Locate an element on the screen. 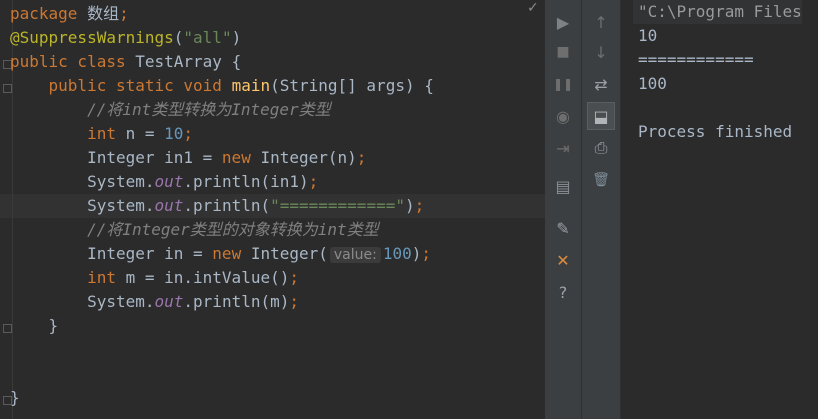 The width and height of the screenshot is (818, 419). code-token: 100 is located at coordinates (397, 253).